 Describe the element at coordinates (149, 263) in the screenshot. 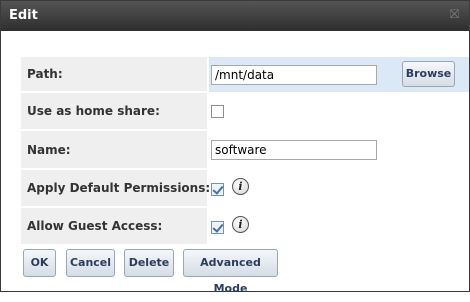

I see `delete-button: Delete` at that location.